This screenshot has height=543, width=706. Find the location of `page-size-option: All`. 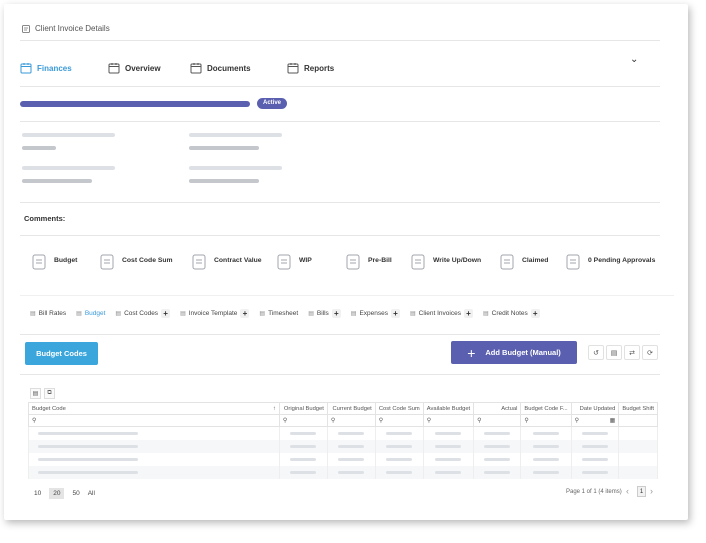

page-size-option: All is located at coordinates (91, 493).